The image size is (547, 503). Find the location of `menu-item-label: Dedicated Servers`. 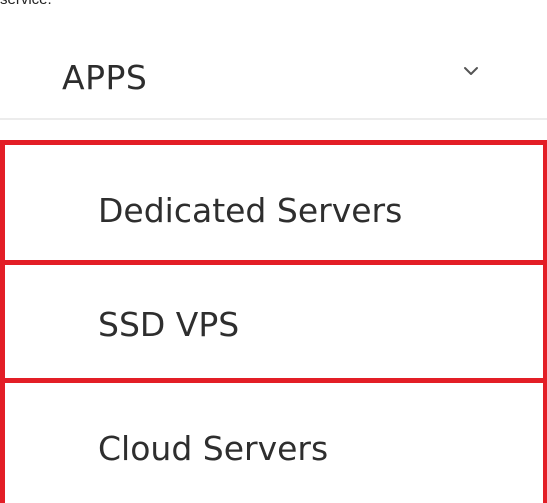

menu-item-label: Dedicated Servers is located at coordinates (250, 210).